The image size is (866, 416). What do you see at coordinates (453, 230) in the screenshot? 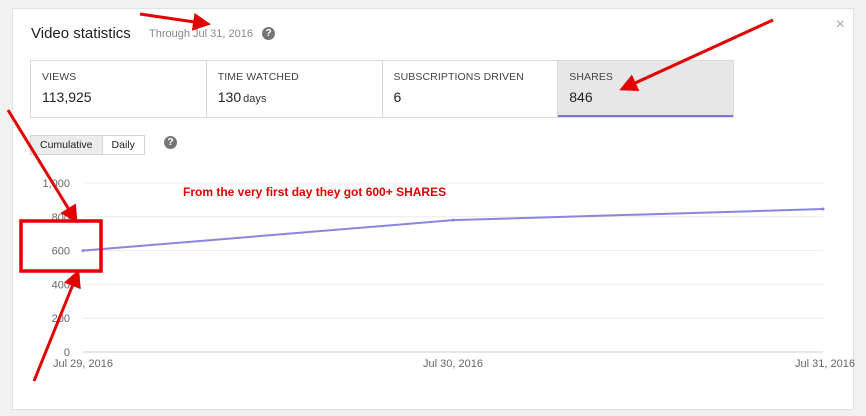
I see `series-line` at bounding box center [453, 230].